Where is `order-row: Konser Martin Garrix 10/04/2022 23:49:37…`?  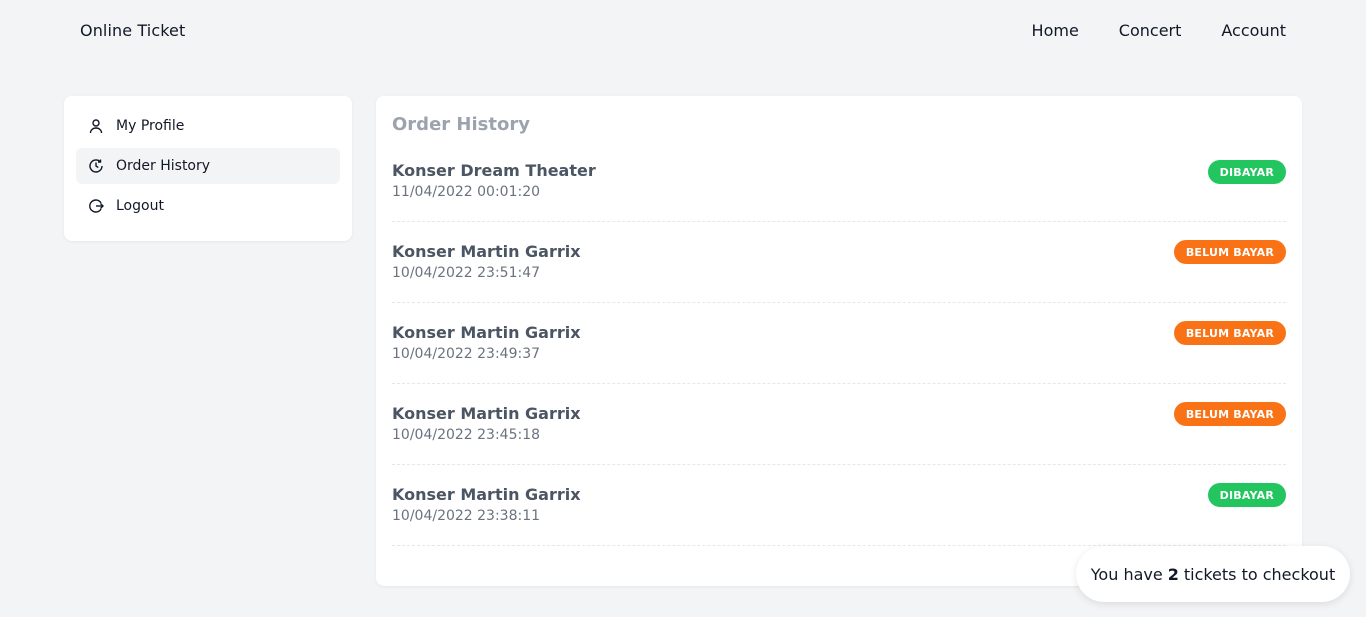 order-row: Konser Martin Garrix 10/04/2022 23:49:37… is located at coordinates (839, 343).